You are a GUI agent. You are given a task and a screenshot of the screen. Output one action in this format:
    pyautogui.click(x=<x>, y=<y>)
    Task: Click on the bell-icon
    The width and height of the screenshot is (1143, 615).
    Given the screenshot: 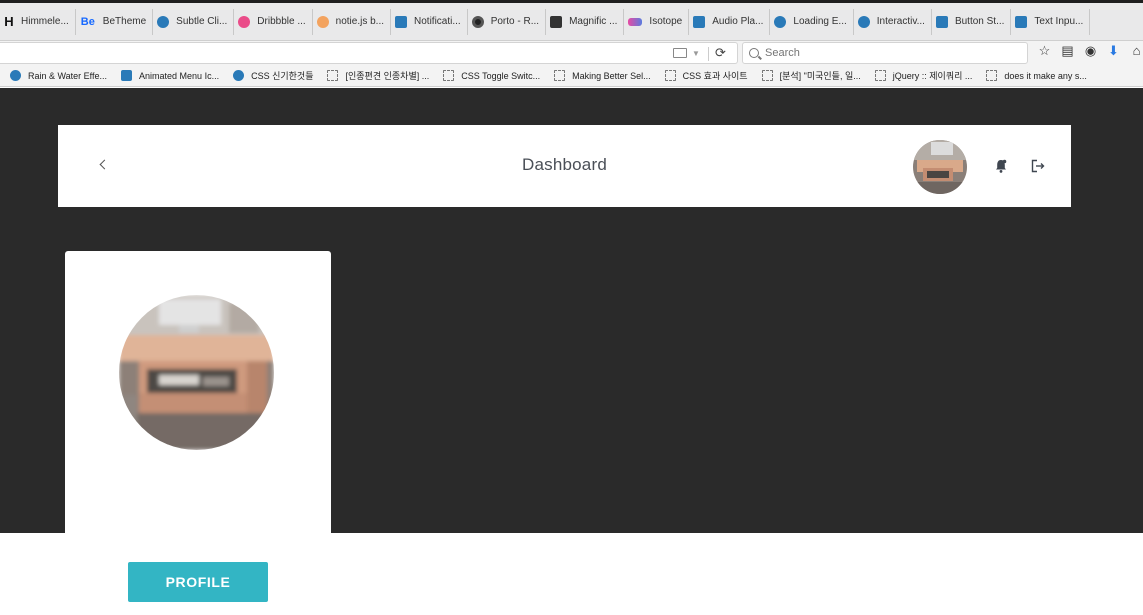 What is the action you would take?
    pyautogui.click(x=1001, y=166)
    